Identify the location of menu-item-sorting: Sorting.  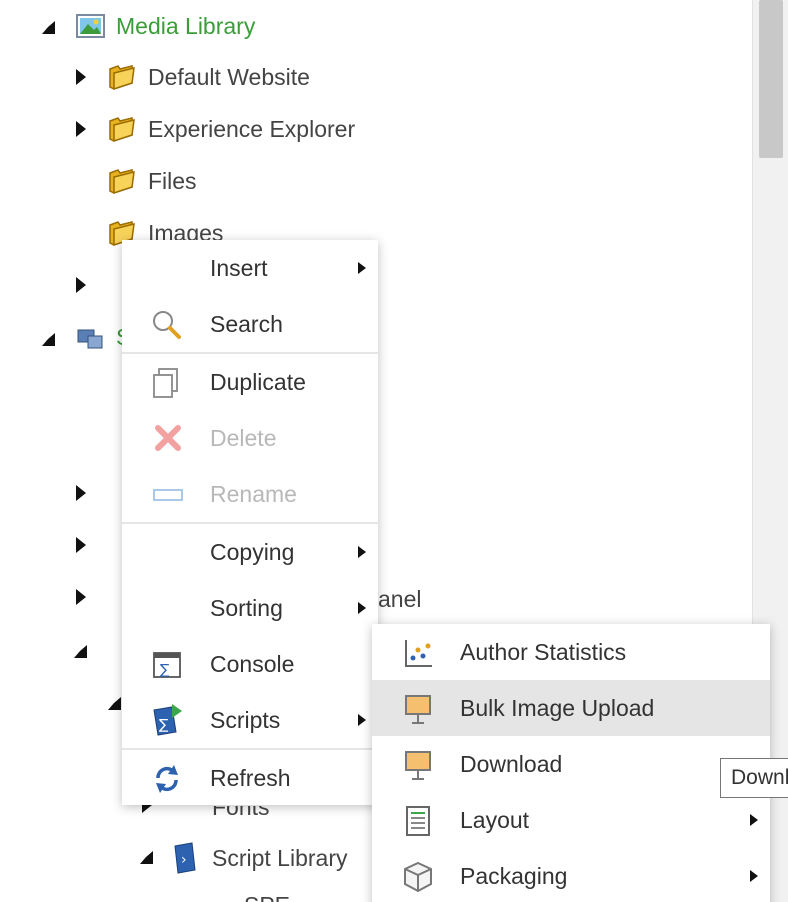
(250, 608).